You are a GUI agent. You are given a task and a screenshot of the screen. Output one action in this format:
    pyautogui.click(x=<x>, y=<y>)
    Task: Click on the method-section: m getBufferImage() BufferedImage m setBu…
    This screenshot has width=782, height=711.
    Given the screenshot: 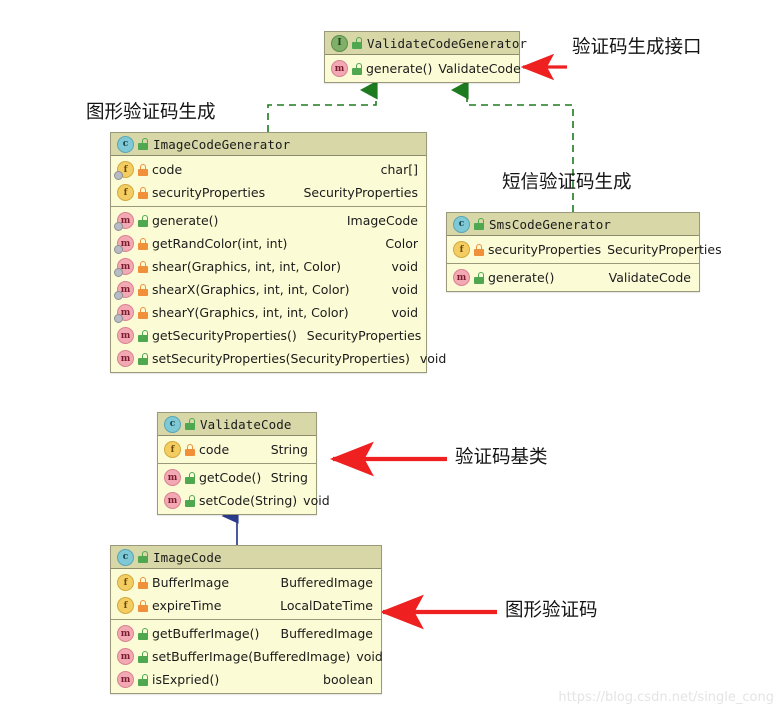 What is the action you would take?
    pyautogui.click(x=247, y=656)
    